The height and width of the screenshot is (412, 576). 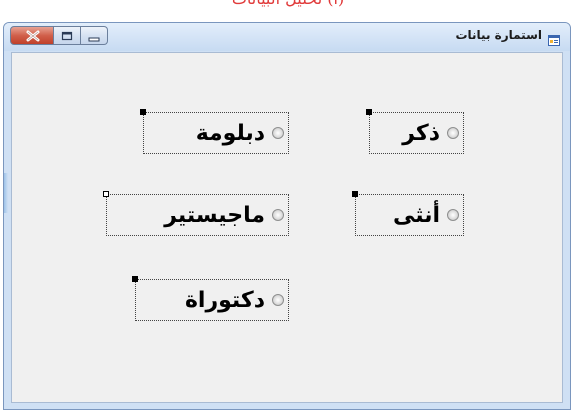 I want to click on minimize-button, so click(x=94, y=35).